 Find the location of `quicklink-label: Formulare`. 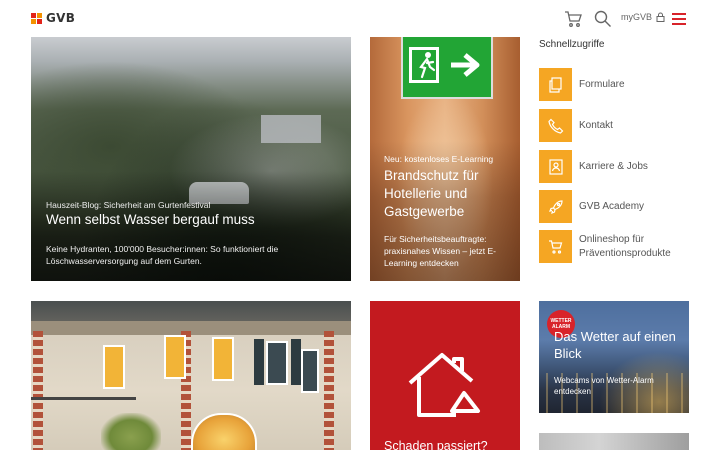

quicklink-label: Formulare is located at coordinates (602, 84).